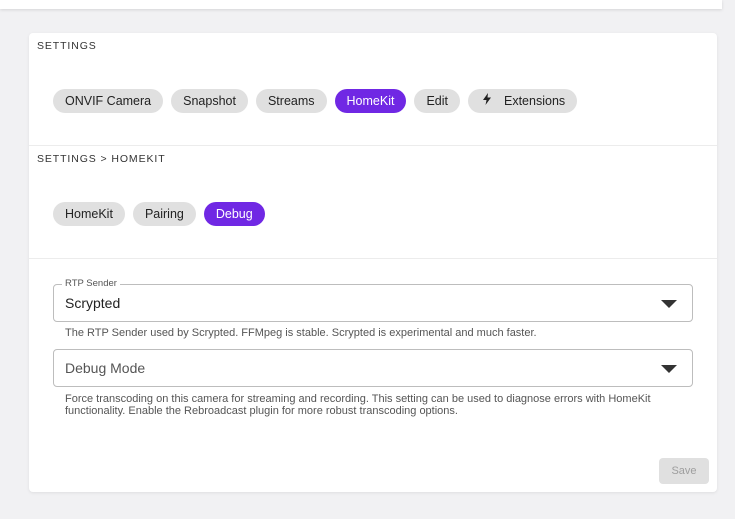 The width and height of the screenshot is (735, 519). What do you see at coordinates (373, 300) in the screenshot?
I see `rtp-sender-select: RTP Sender Scrypted` at bounding box center [373, 300].